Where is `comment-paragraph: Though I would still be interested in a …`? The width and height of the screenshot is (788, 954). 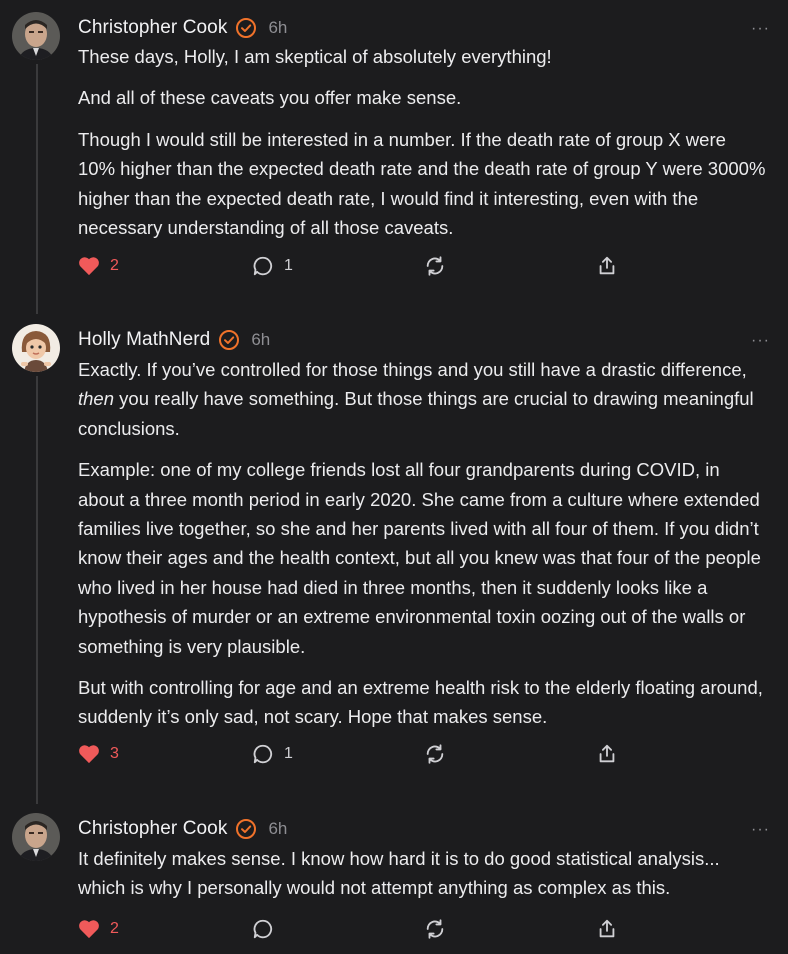
comment-paragraph: Though I would still be interested in a … is located at coordinates (422, 183).